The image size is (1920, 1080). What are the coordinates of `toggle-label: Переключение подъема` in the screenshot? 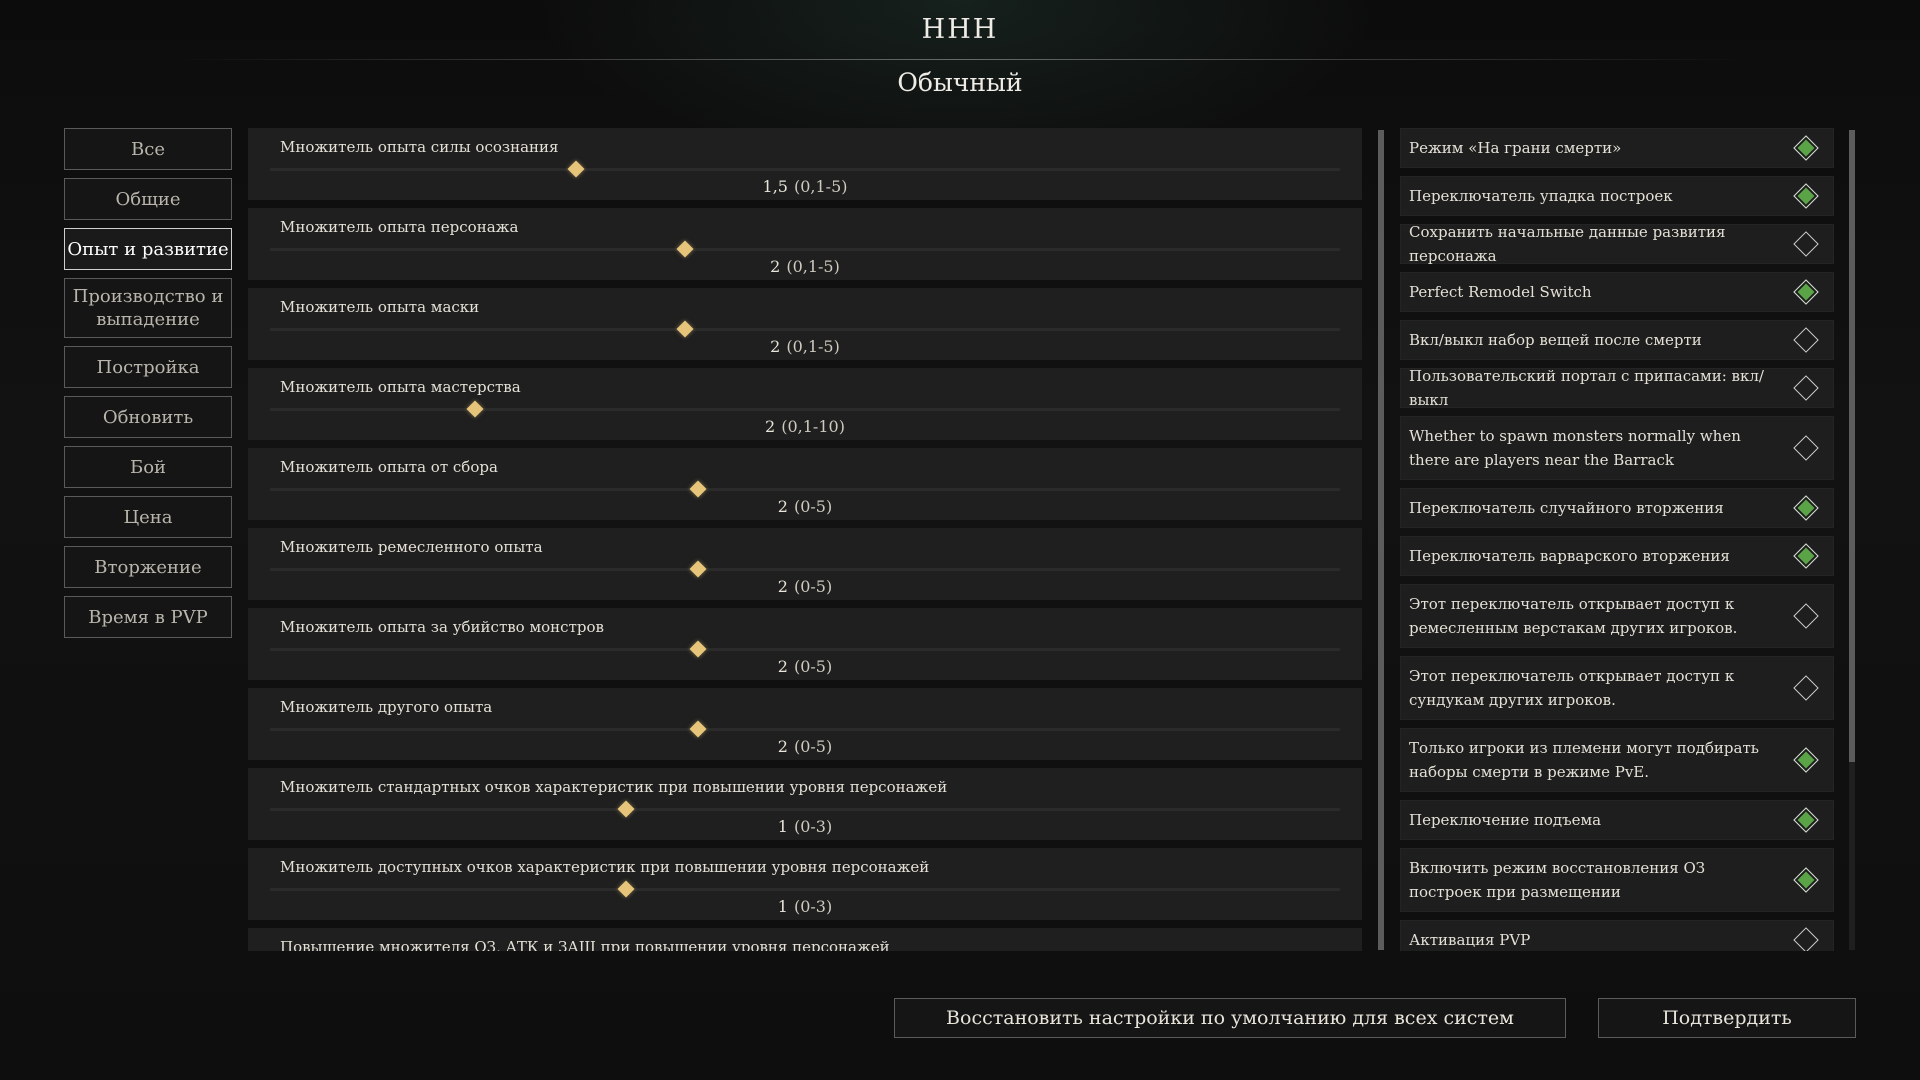 It's located at (1505, 820).